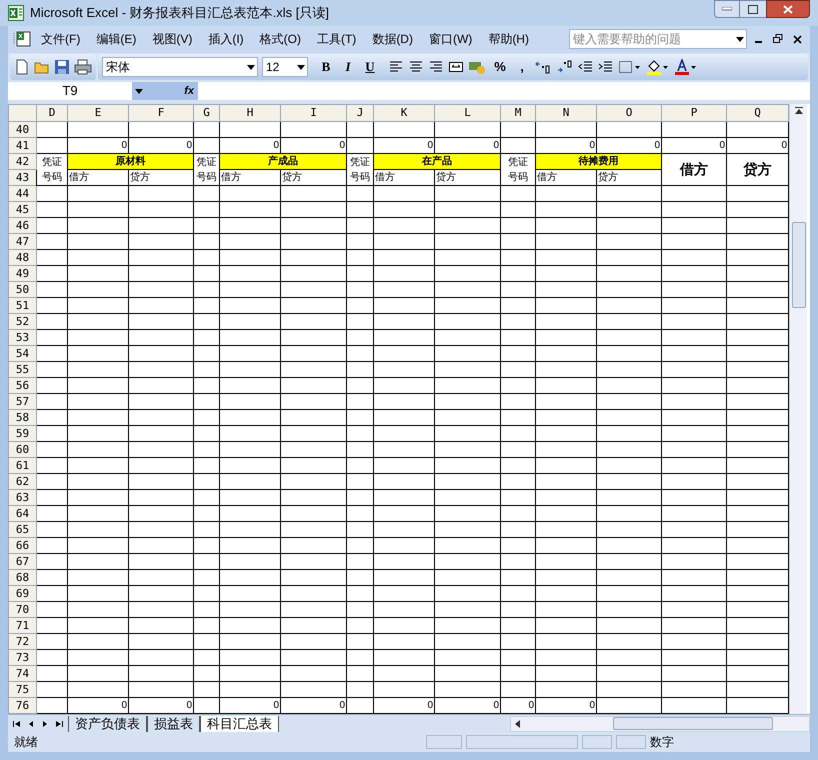  What do you see at coordinates (753, 9) in the screenshot?
I see `maximize-button` at bounding box center [753, 9].